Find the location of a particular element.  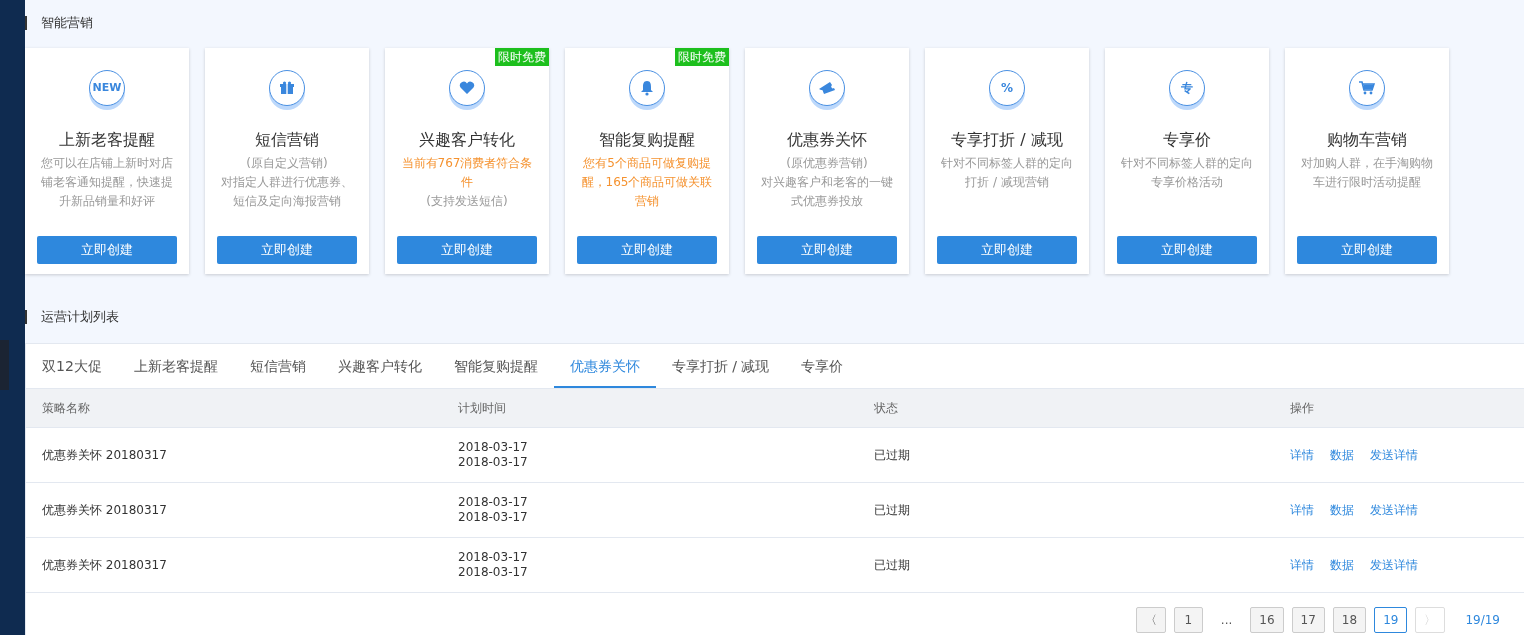

card-description: (原自定义营销) is located at coordinates (287, 163).